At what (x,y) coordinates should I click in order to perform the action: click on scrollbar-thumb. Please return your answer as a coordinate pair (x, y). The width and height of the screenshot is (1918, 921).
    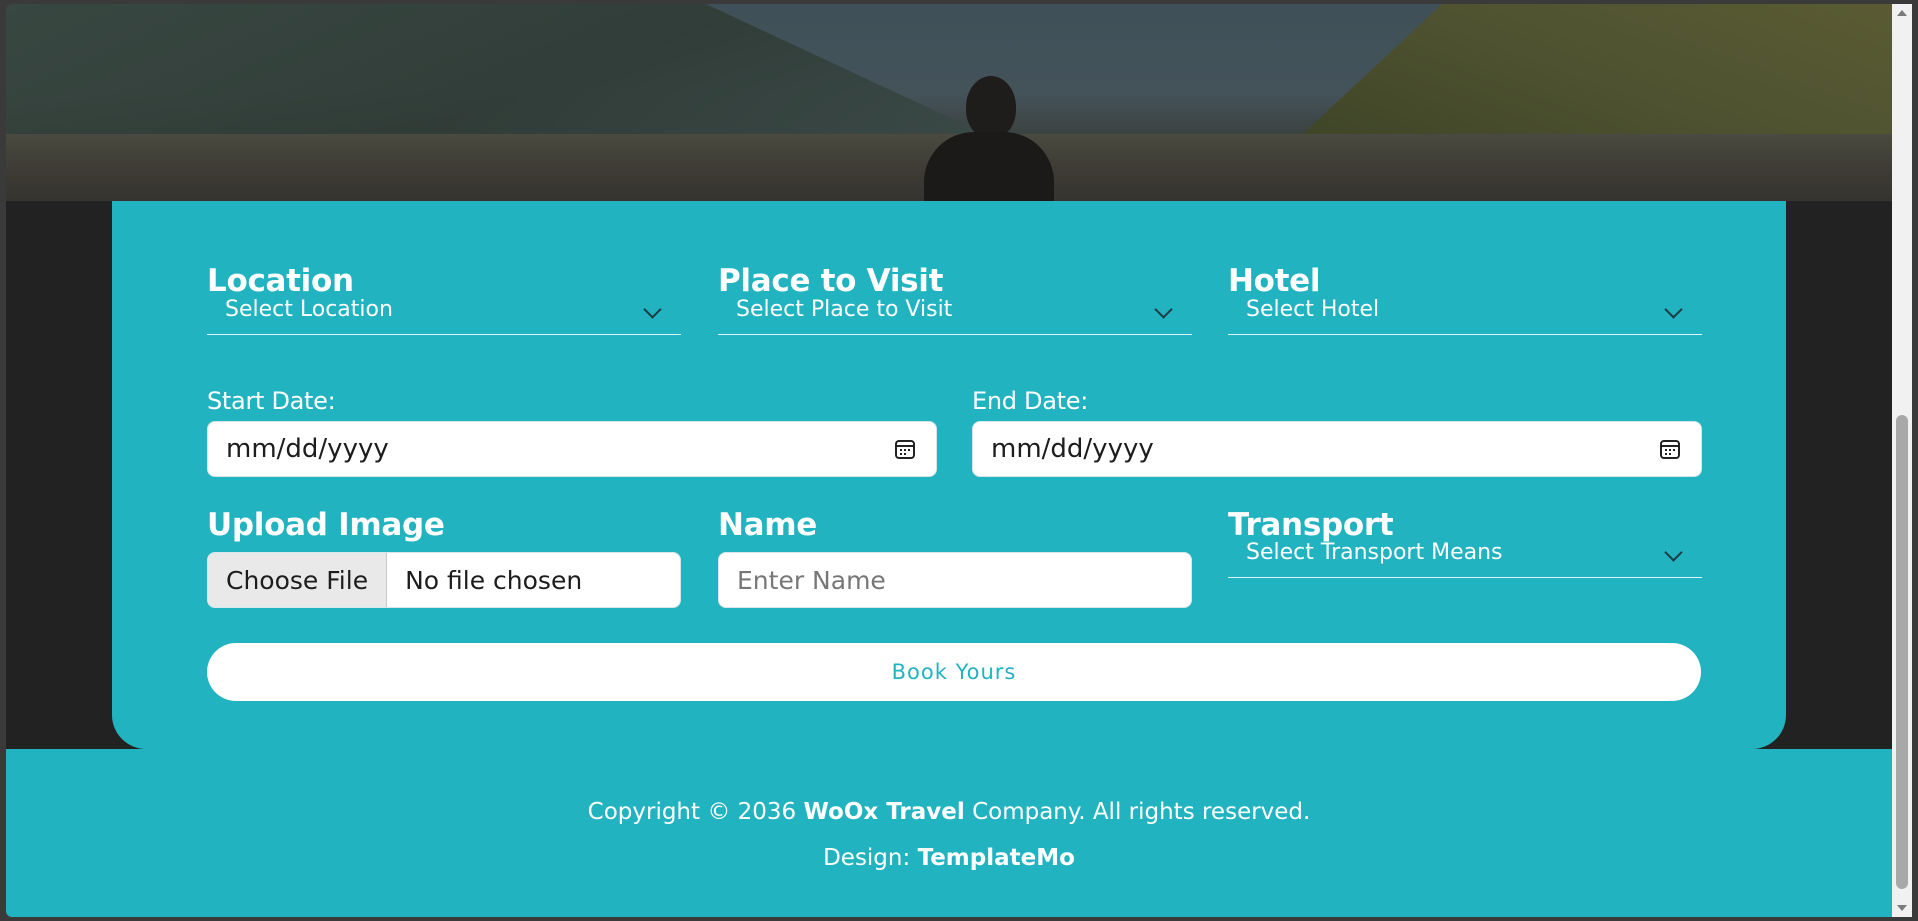
    Looking at the image, I should click on (1902, 652).